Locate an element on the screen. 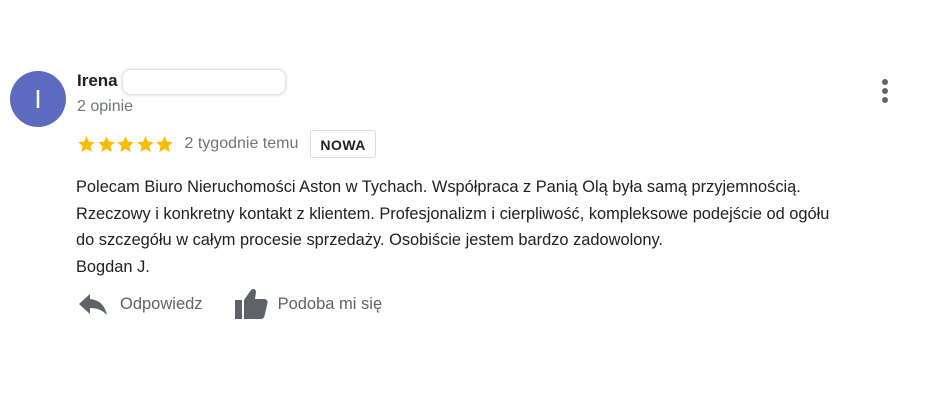 This screenshot has width=940, height=400. like-button: Podoba mi się is located at coordinates (308, 304).